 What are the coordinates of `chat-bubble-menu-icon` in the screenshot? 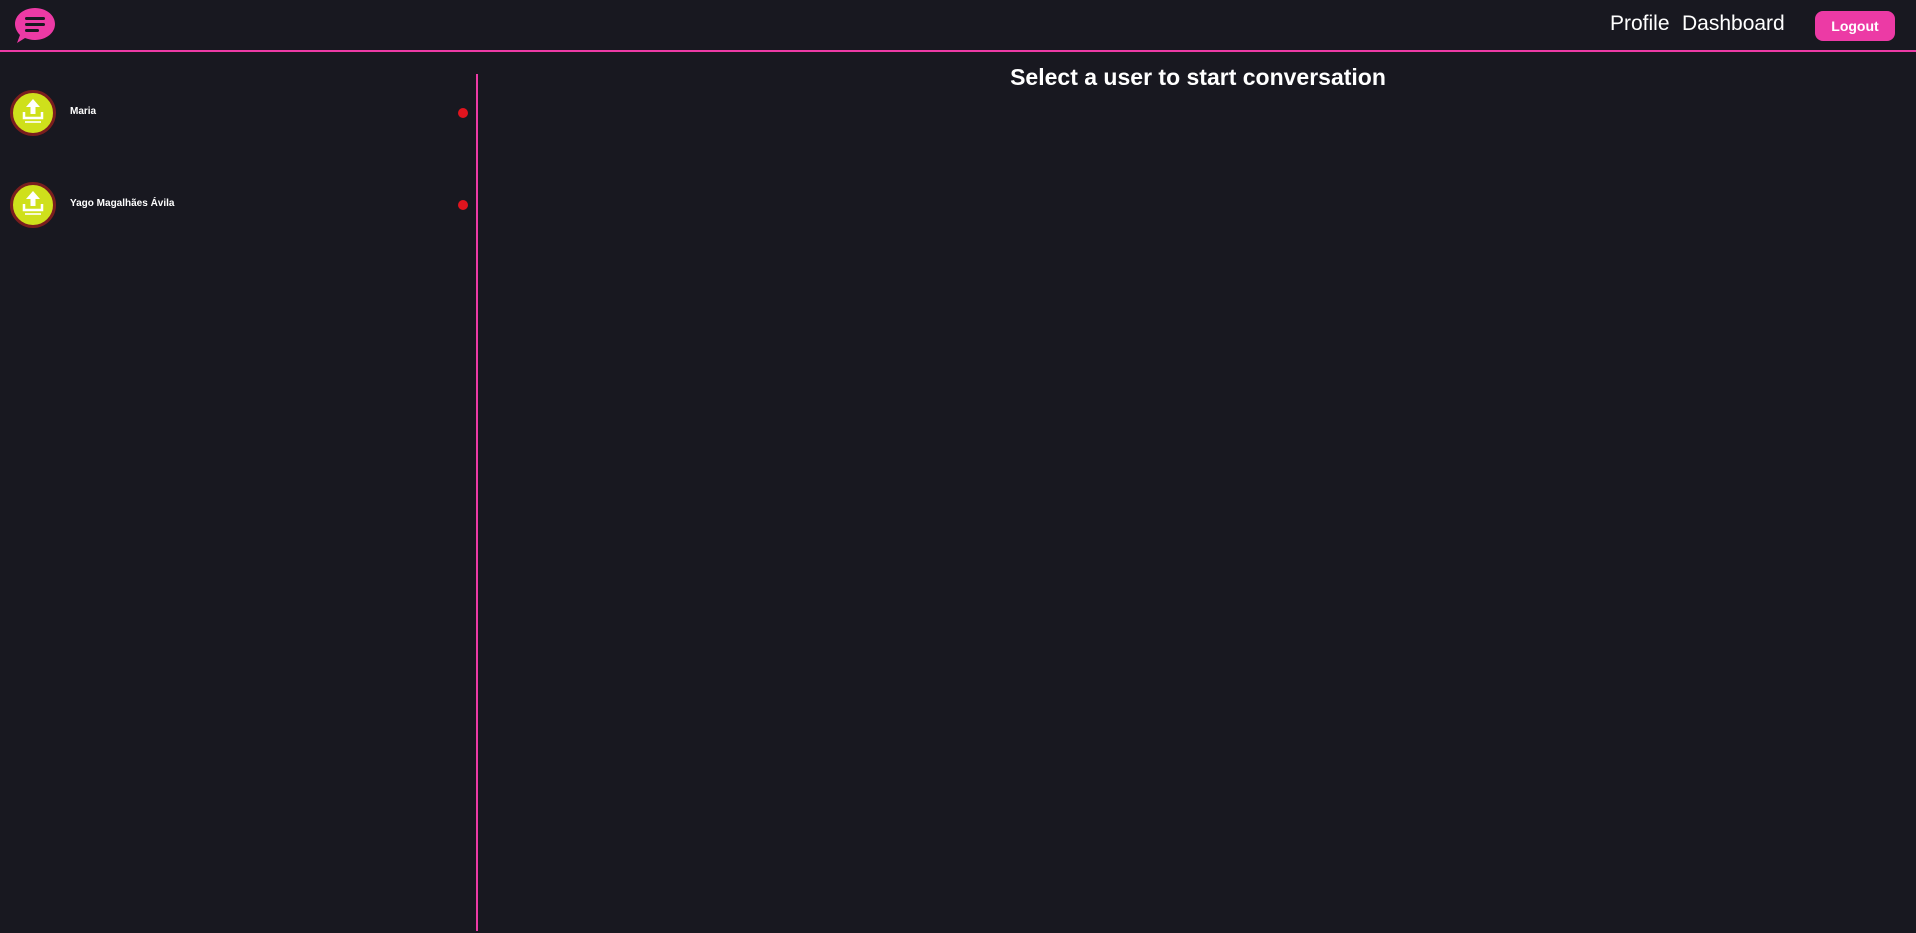 It's located at (35, 26).